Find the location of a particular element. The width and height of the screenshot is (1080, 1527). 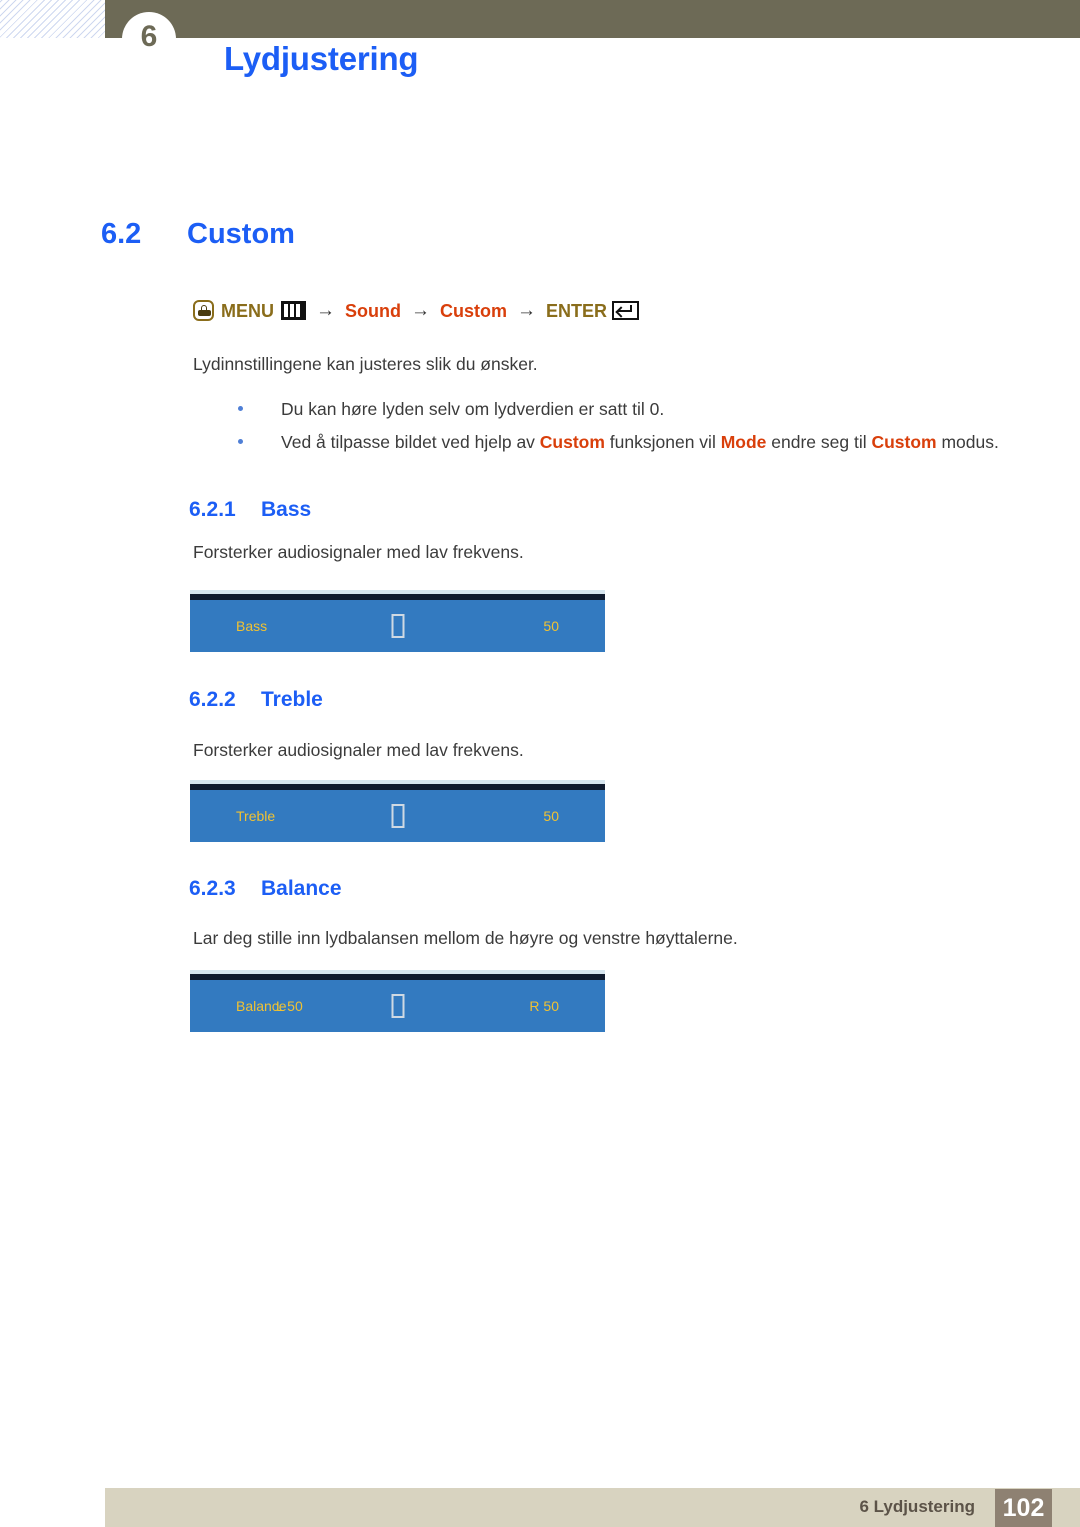

section-heading: 6.2 Custom is located at coordinates (198, 234).